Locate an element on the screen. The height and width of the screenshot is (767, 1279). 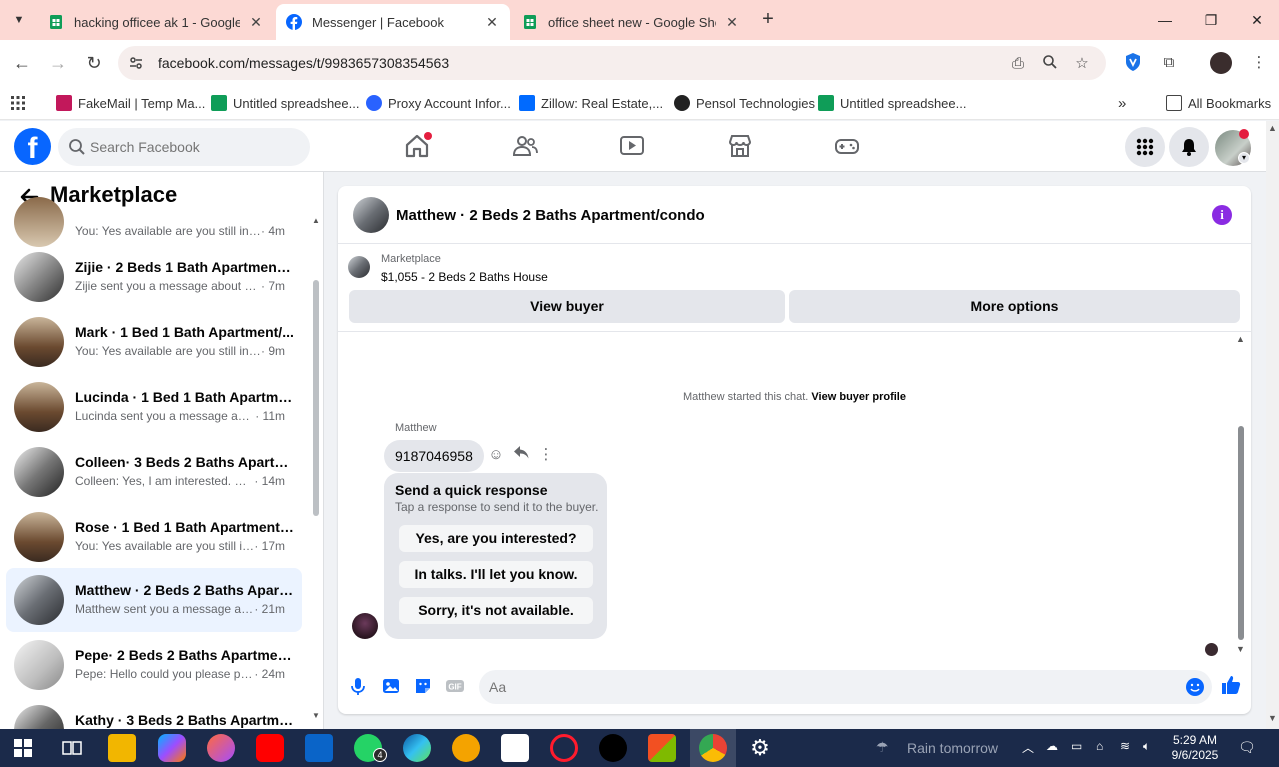
site-settings-icon is located at coordinates (136, 63).